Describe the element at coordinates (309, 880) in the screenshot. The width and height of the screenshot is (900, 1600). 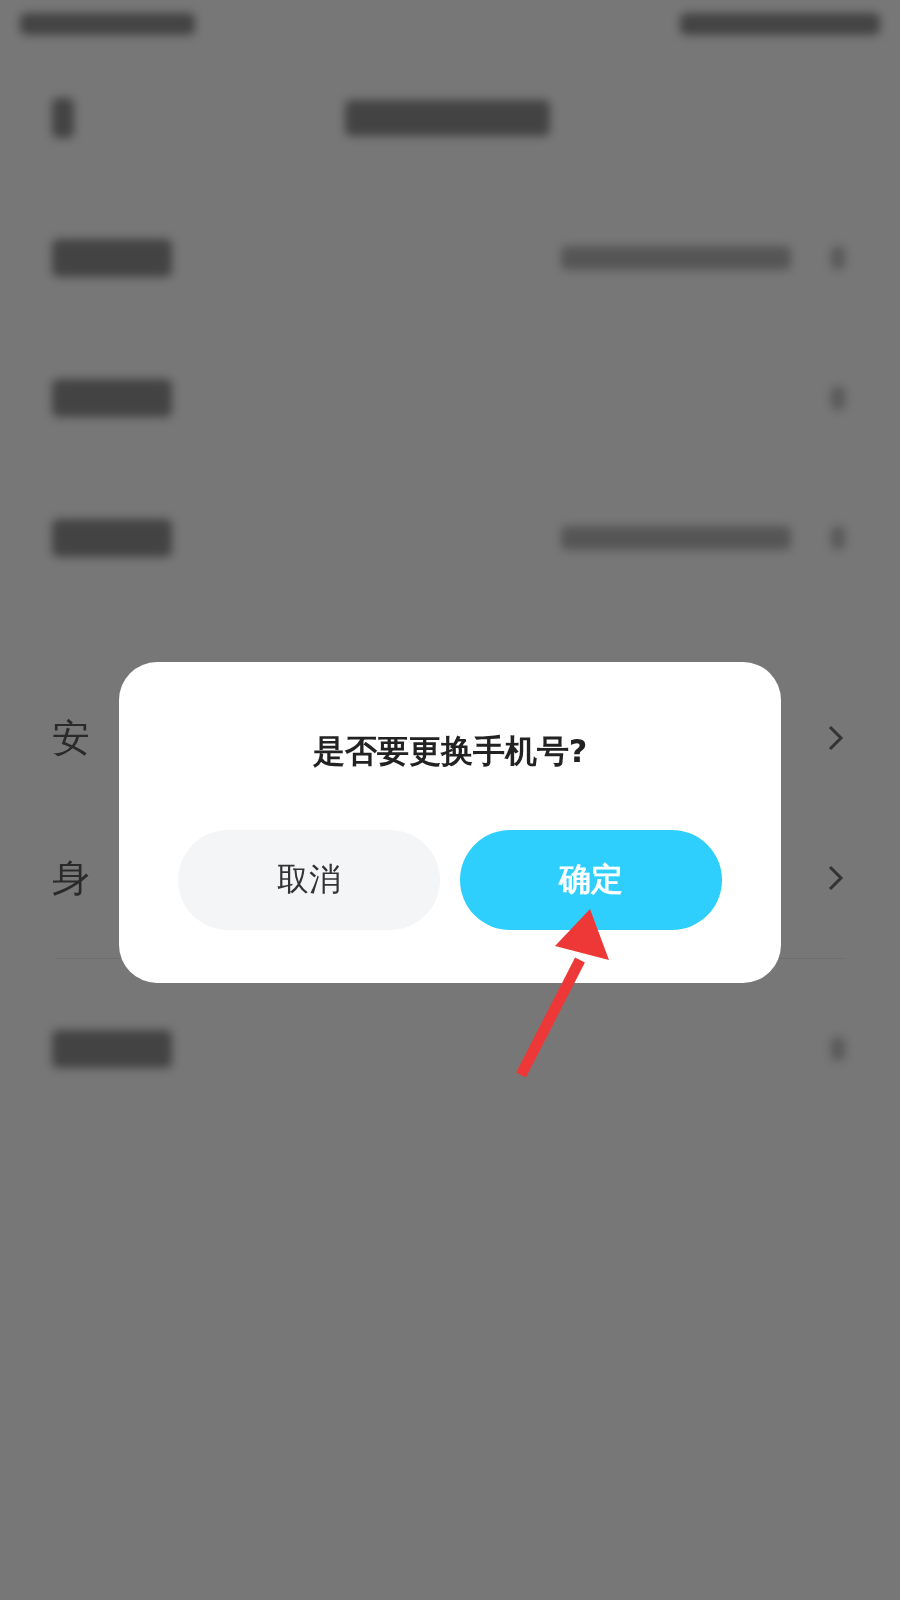
I see `cancel-button: 取消` at that location.